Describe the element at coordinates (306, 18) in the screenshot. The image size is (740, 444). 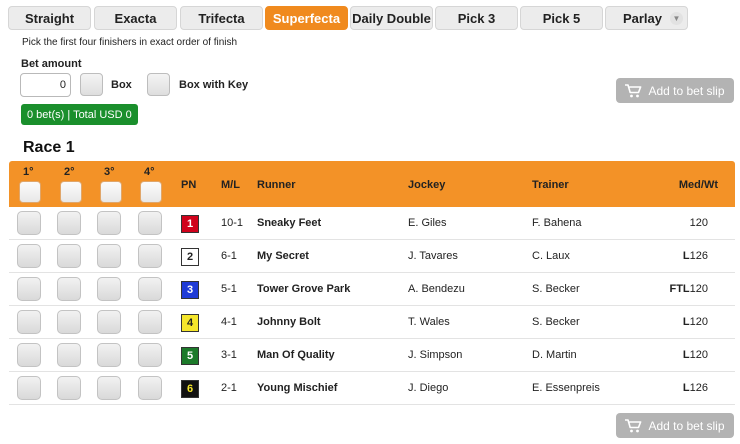
I see `tab-superfecta: Superfecta` at that location.